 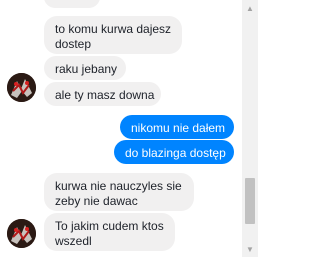 What do you see at coordinates (109, 226) in the screenshot?
I see `message-text-line: To jakim cudem ktos` at bounding box center [109, 226].